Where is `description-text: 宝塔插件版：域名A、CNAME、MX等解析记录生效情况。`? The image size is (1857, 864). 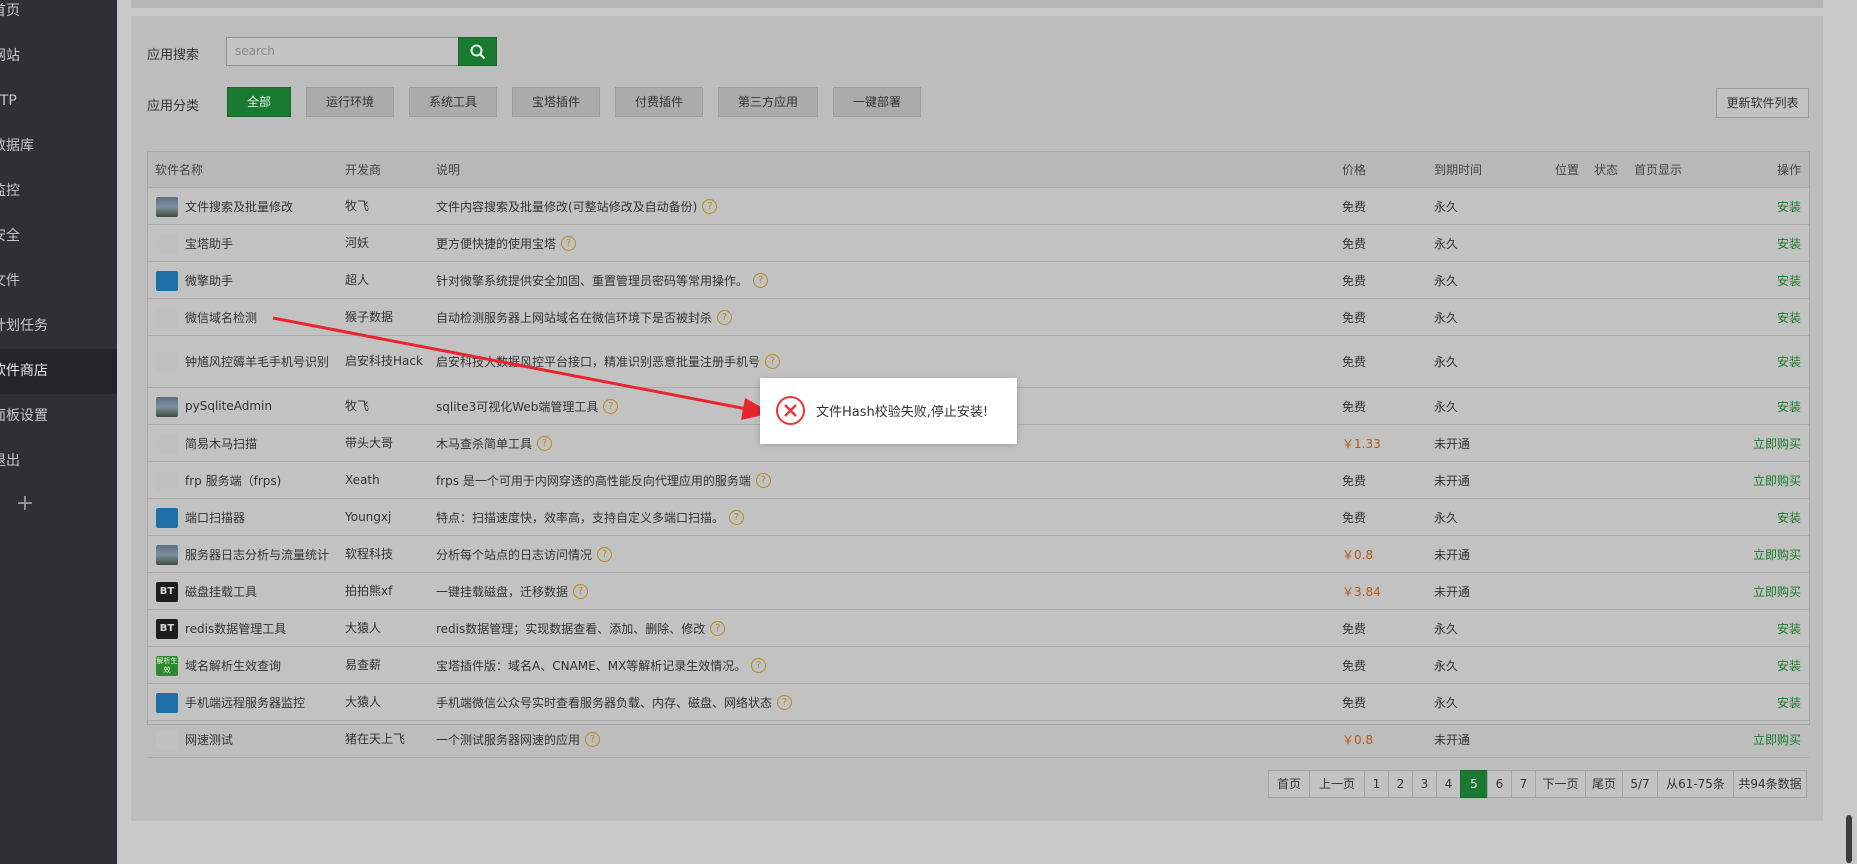
description-text: 宝塔插件版：域名A、CNAME、MX等解析记录生效情况。 is located at coordinates (591, 665).